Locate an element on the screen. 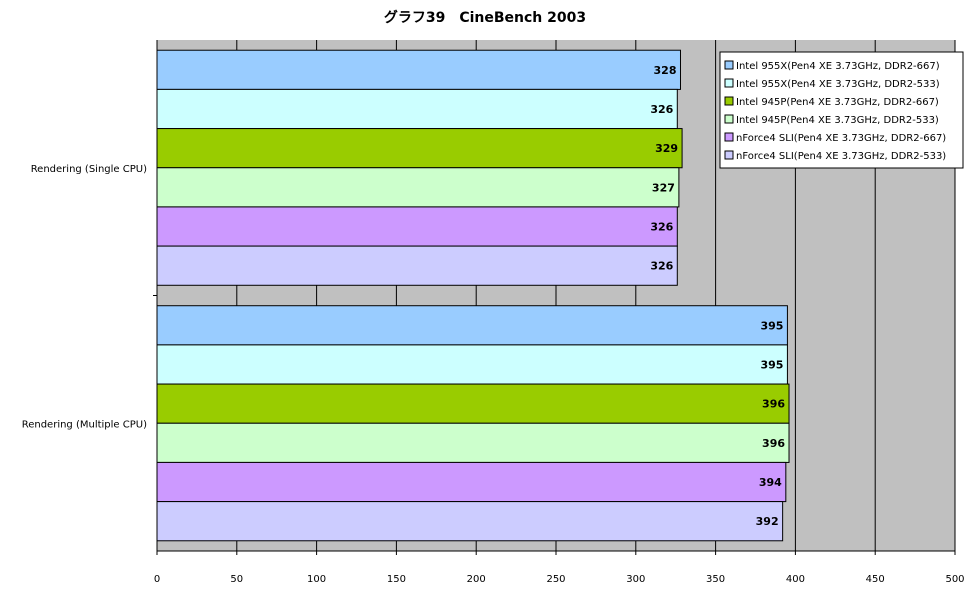 The height and width of the screenshot is (608, 970). legend-label: nForce4 SLI(Pen4 XE 3.73GHz, DDR2-533) is located at coordinates (841, 156).